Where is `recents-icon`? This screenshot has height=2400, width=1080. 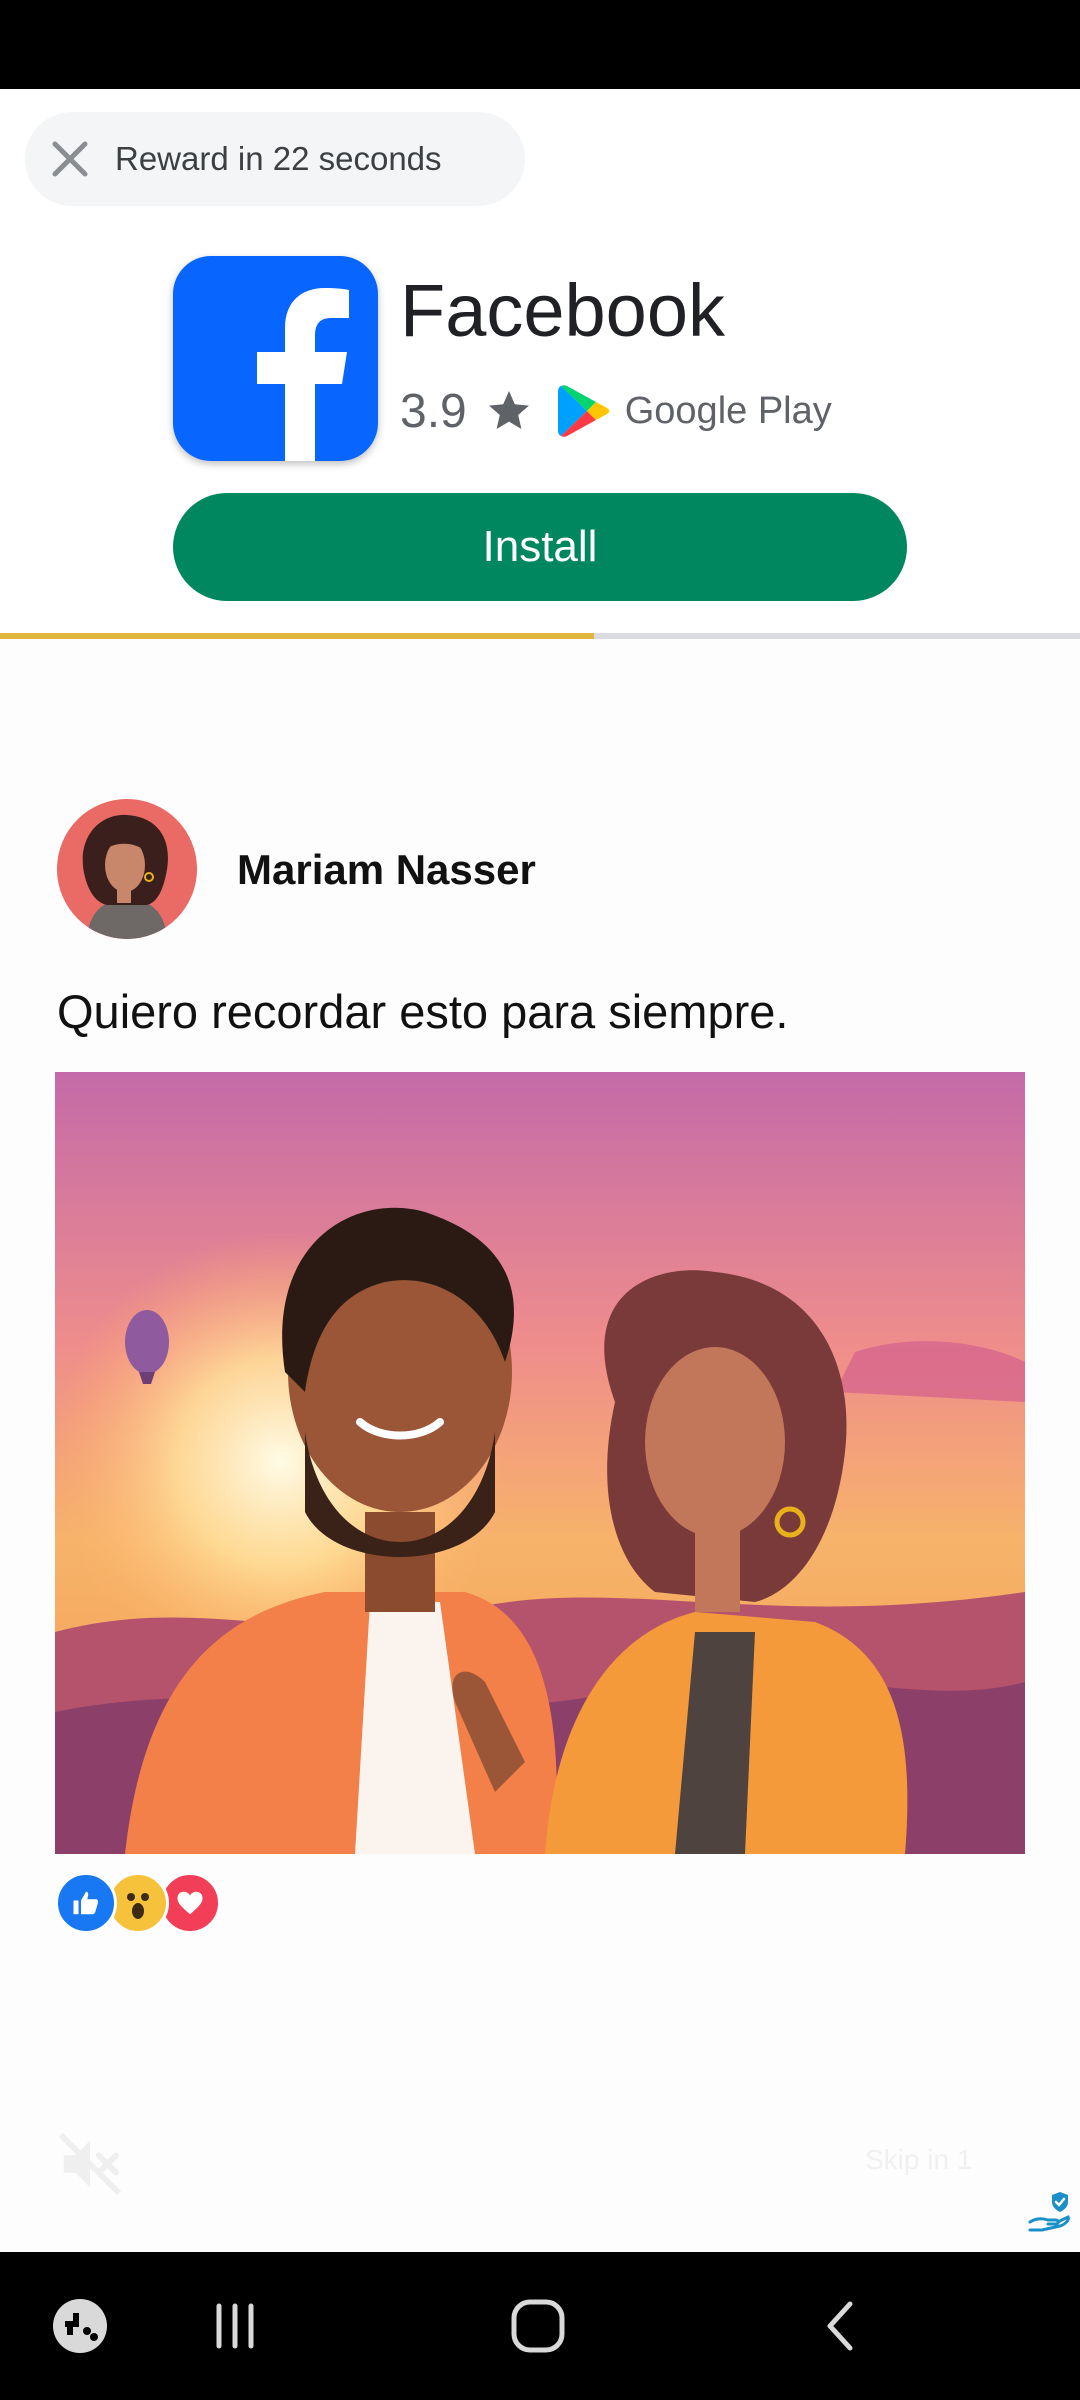 recents-icon is located at coordinates (235, 2326).